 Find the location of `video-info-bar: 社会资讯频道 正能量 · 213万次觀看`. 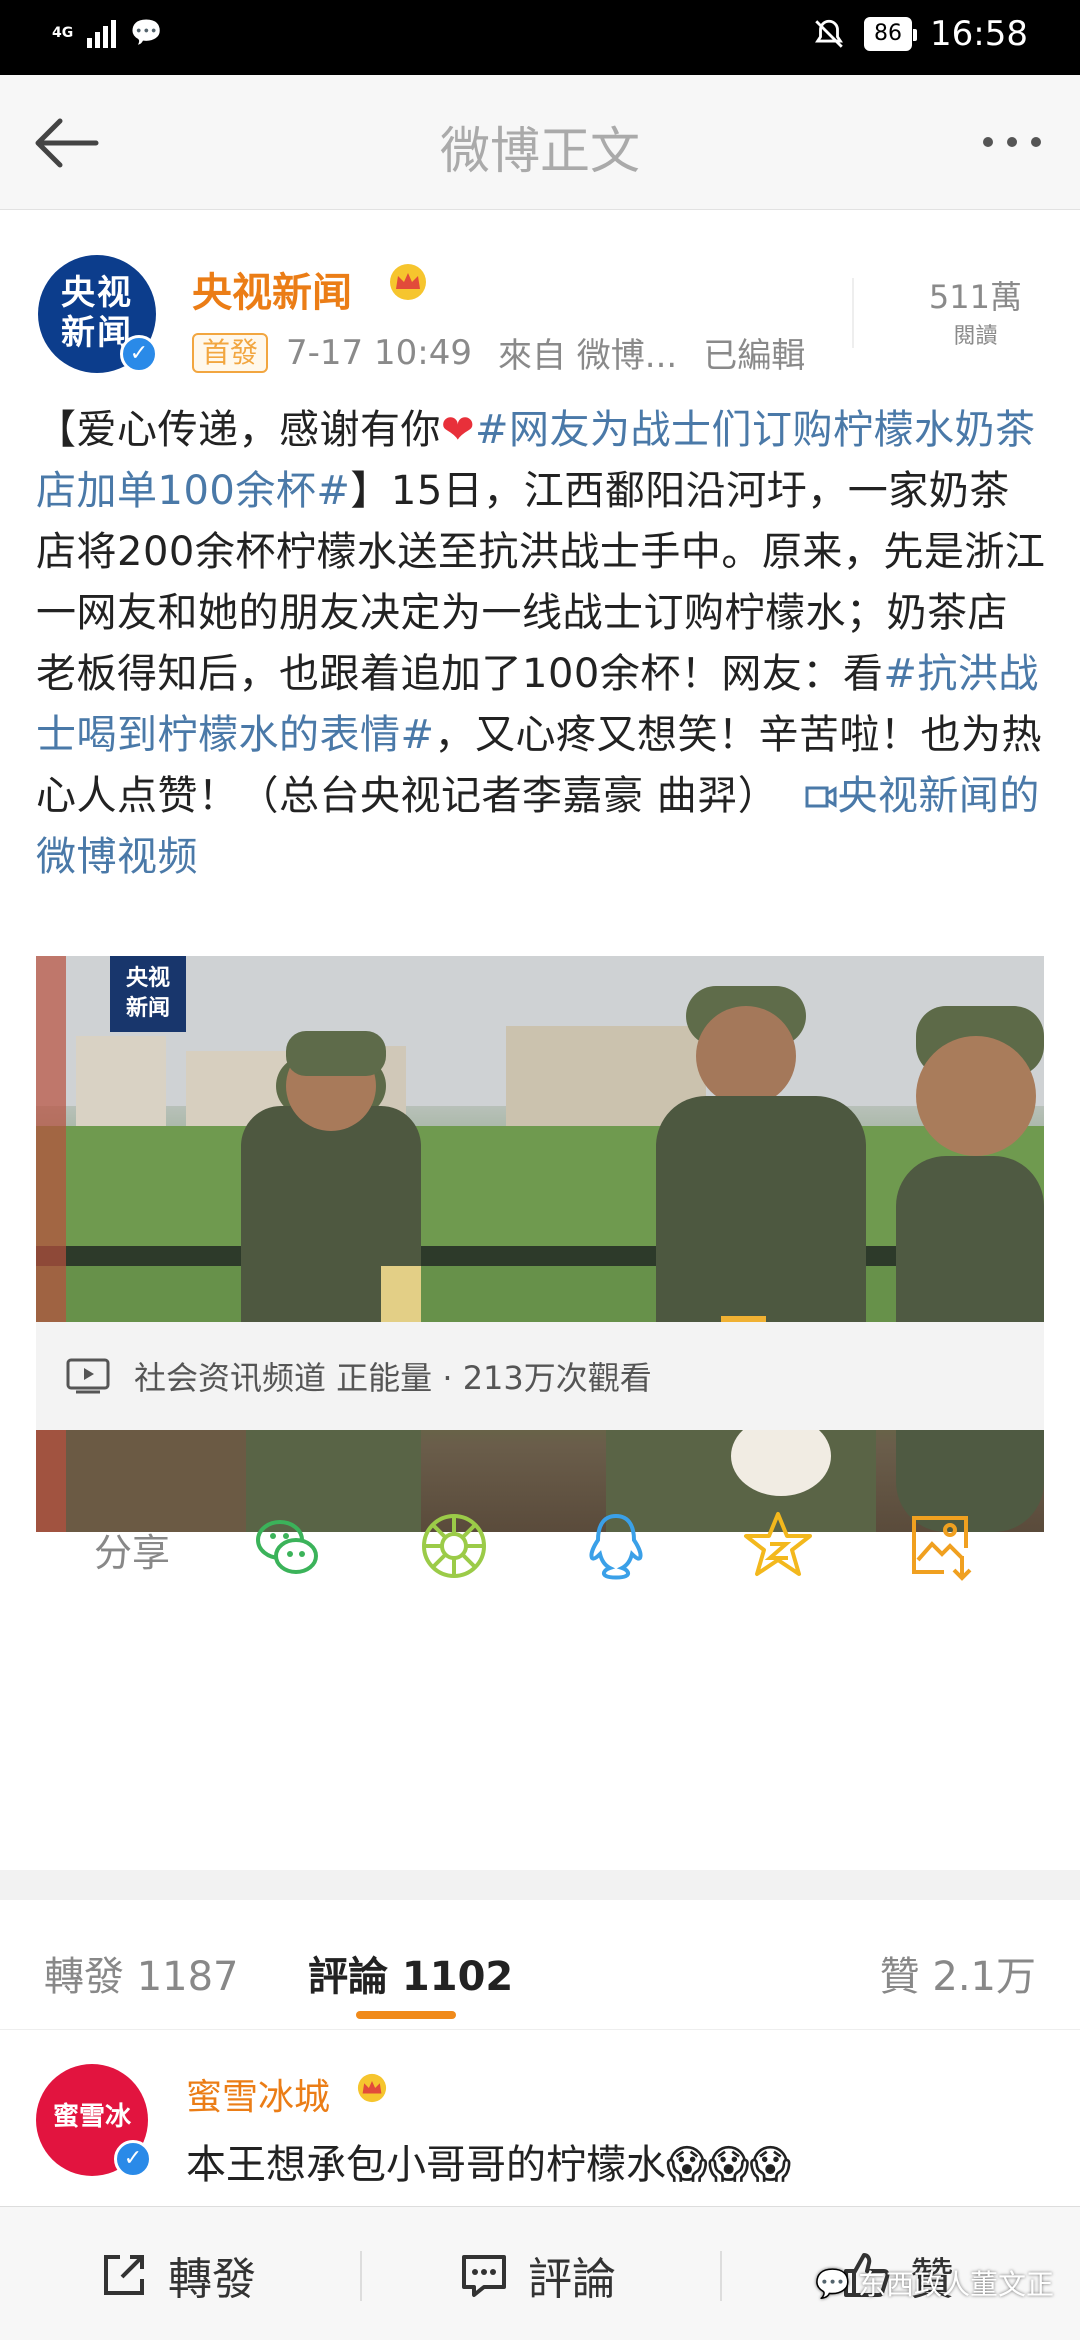

video-info-bar: 社会资讯频道 正能量 · 213万次觀看 is located at coordinates (540, 1376).